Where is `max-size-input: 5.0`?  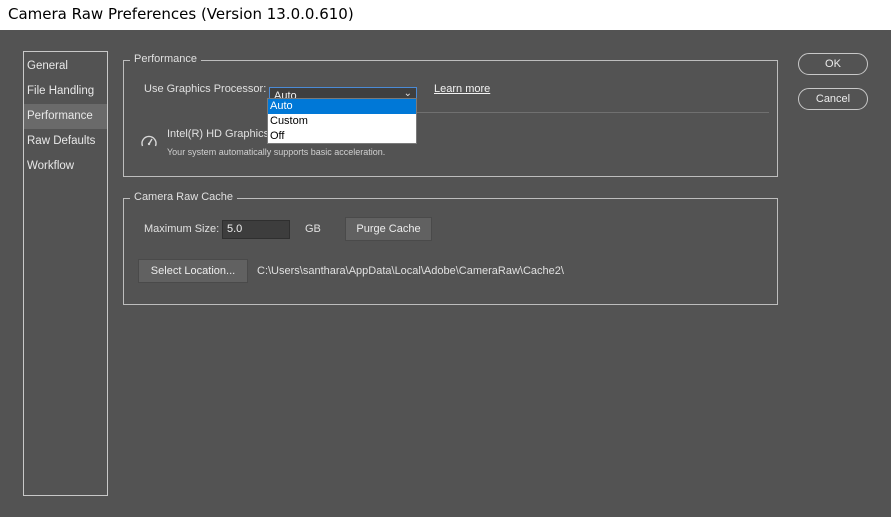 max-size-input: 5.0 is located at coordinates (256, 229).